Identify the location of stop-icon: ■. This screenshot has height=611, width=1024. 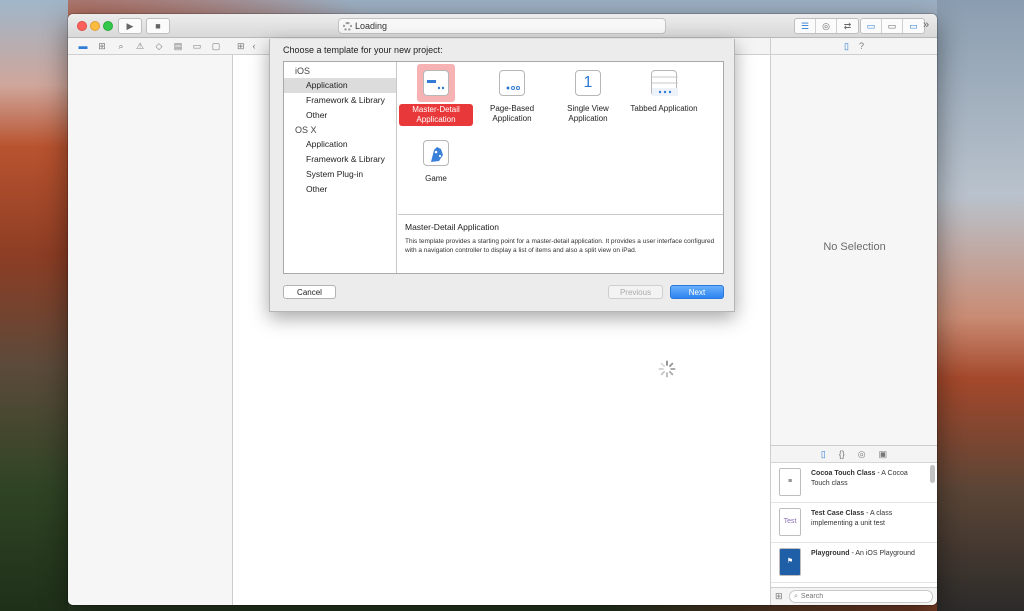
(158, 26).